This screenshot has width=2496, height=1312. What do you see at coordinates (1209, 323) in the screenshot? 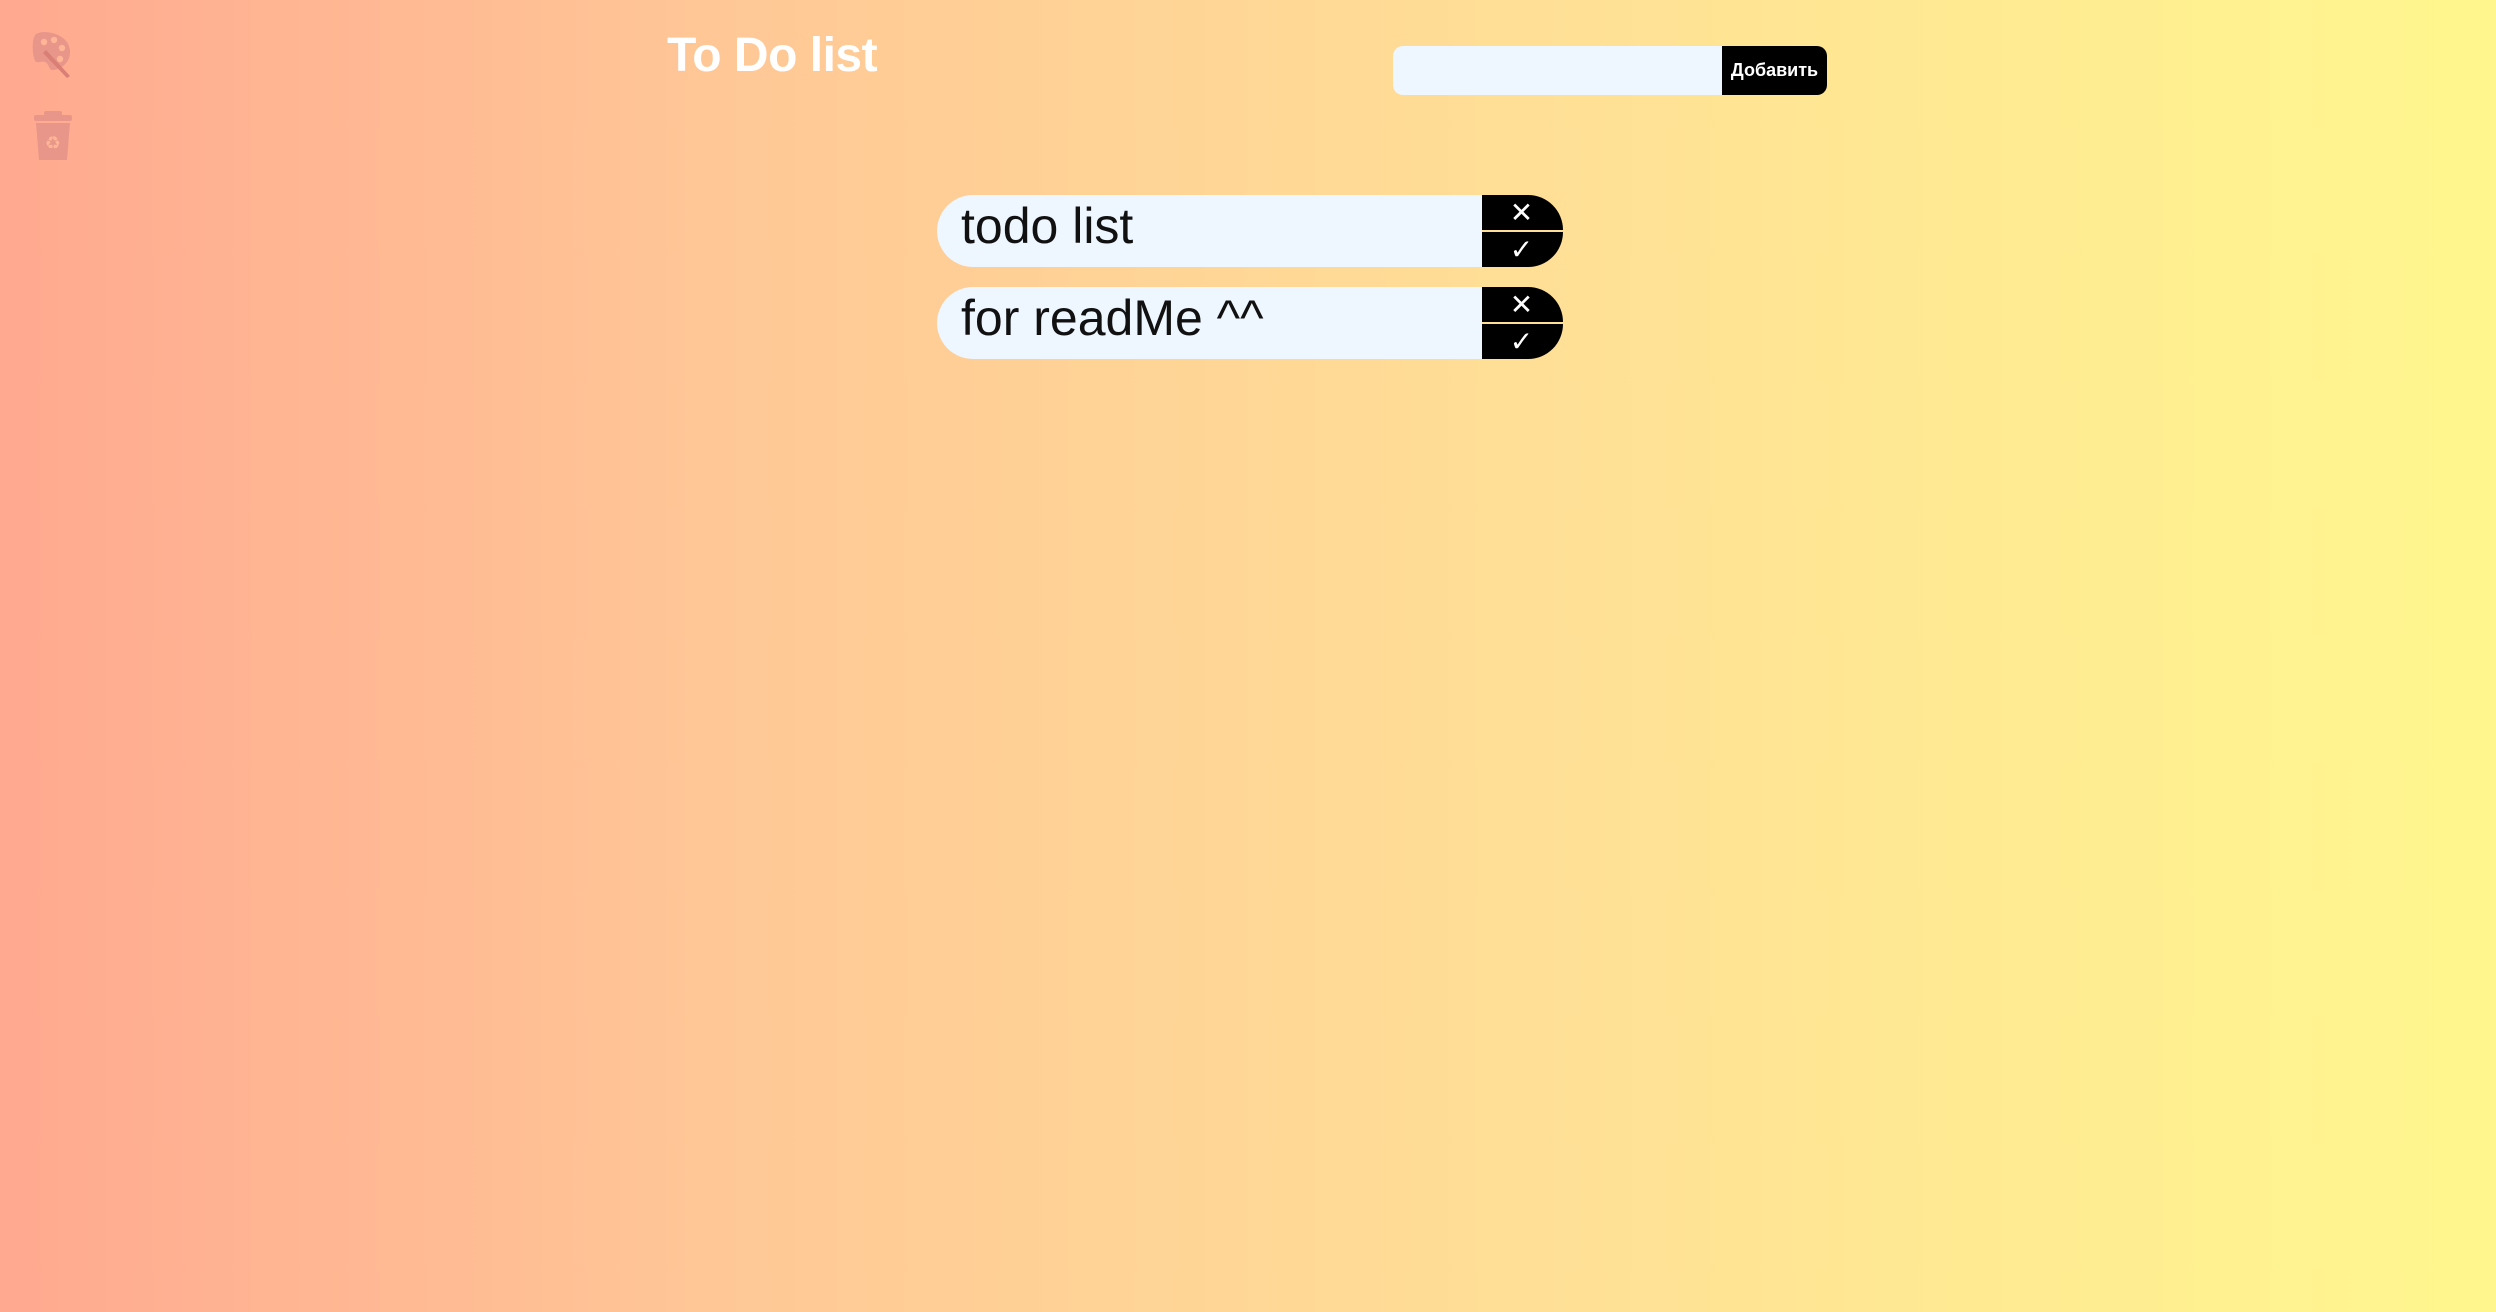
I see `todo-text: for readMe ^^` at bounding box center [1209, 323].